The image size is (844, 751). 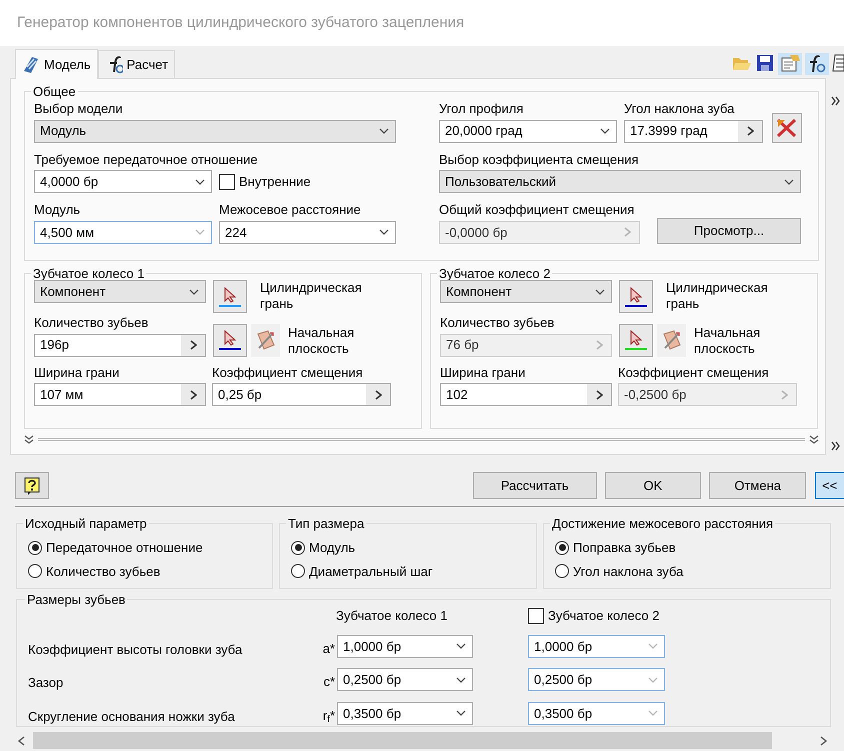 I want to click on dropdown: Пользовательский, so click(x=620, y=182).